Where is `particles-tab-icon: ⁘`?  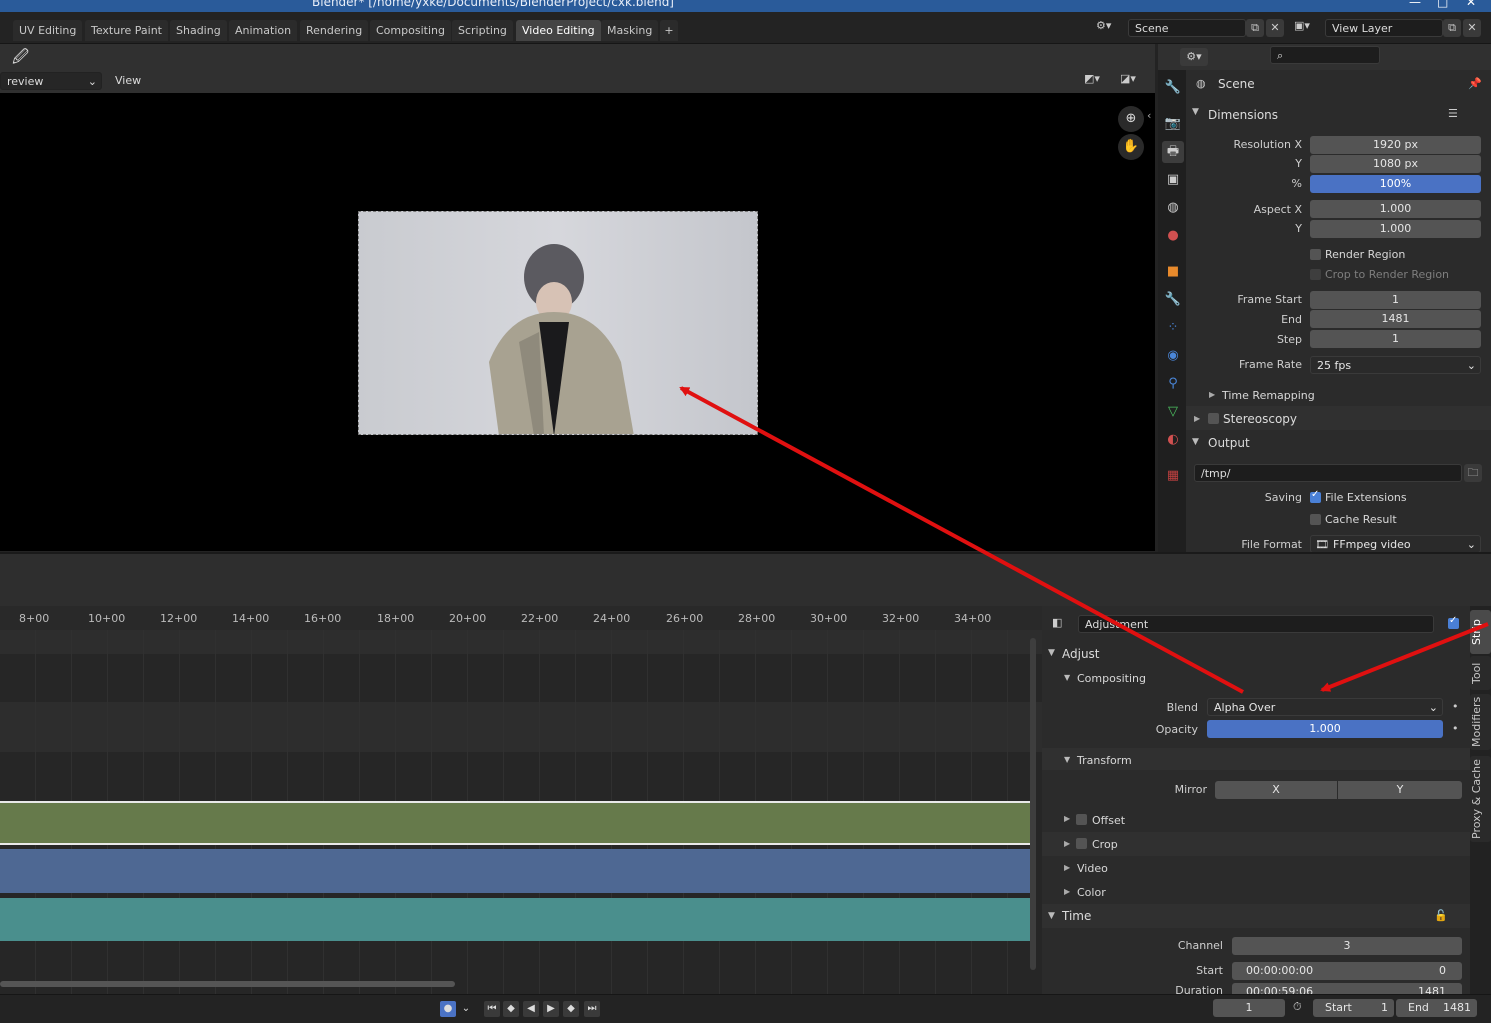 particles-tab-icon: ⁘ is located at coordinates (1173, 328).